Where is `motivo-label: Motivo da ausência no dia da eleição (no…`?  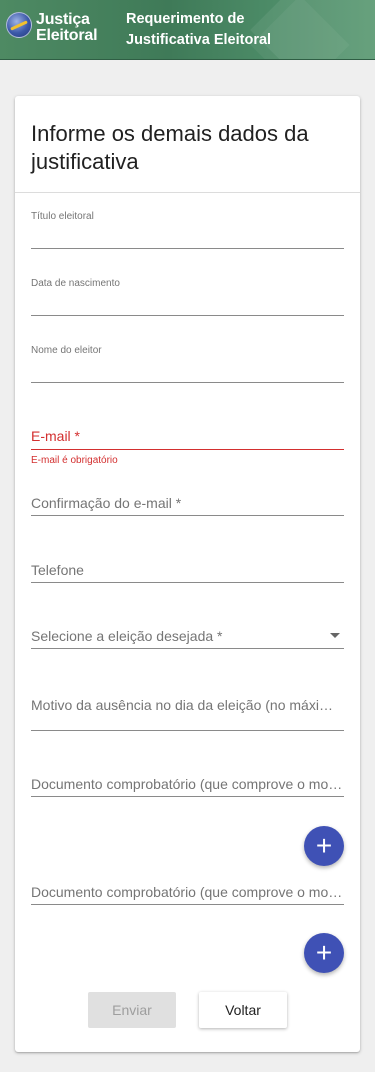
motivo-label: Motivo da ausência no dia da eleição (no… is located at coordinates (187, 705).